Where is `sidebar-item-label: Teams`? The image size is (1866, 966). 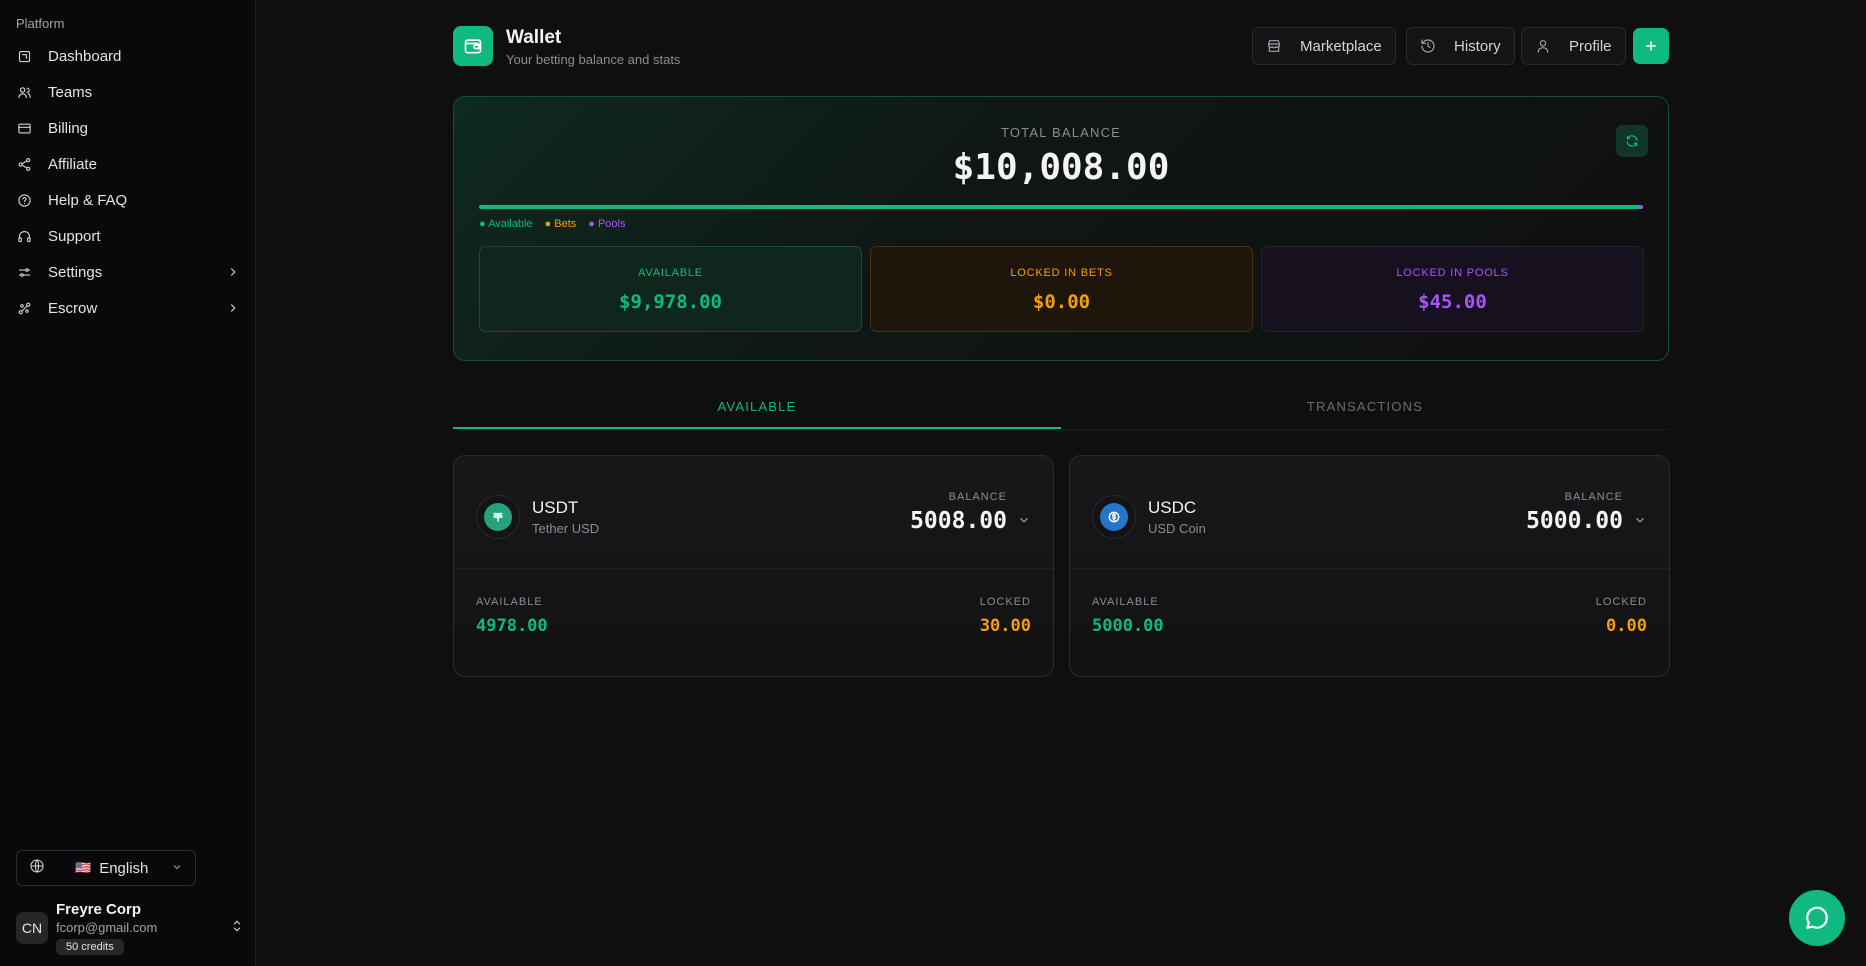 sidebar-item-label: Teams is located at coordinates (70, 92).